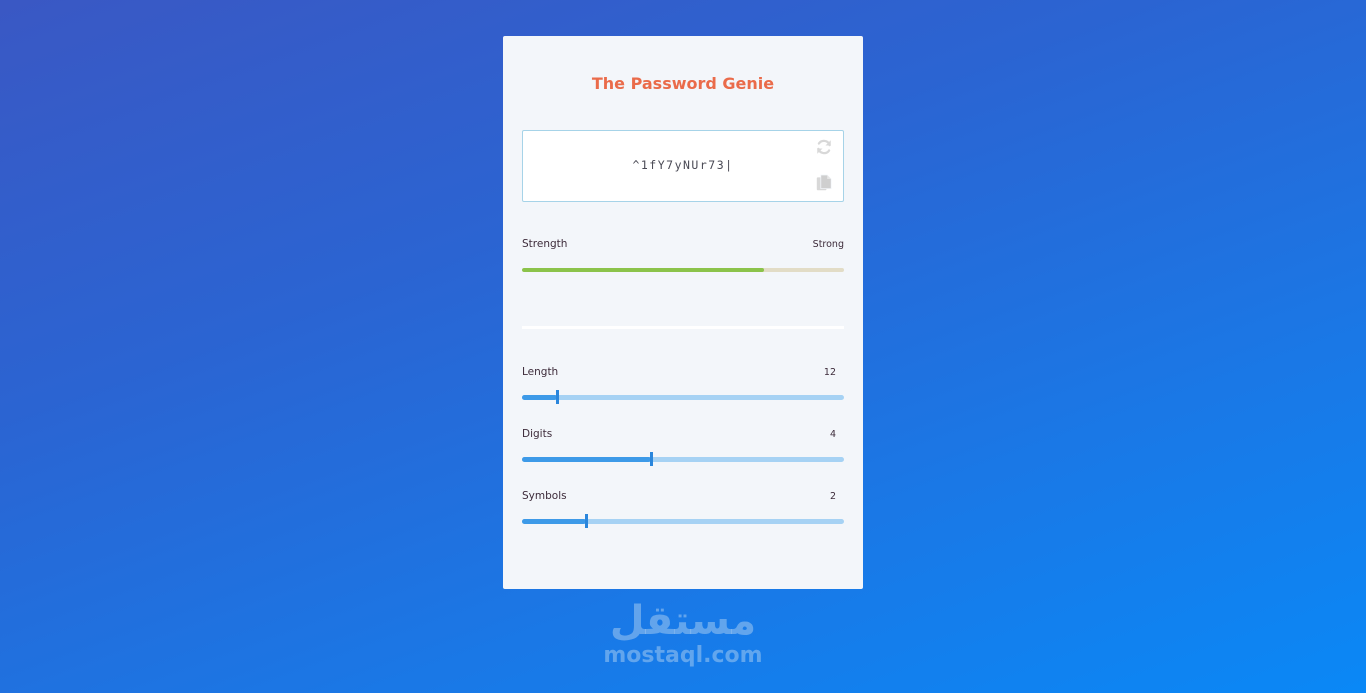 The width and height of the screenshot is (1366, 693). I want to click on symbols-label: Symbols, so click(544, 496).